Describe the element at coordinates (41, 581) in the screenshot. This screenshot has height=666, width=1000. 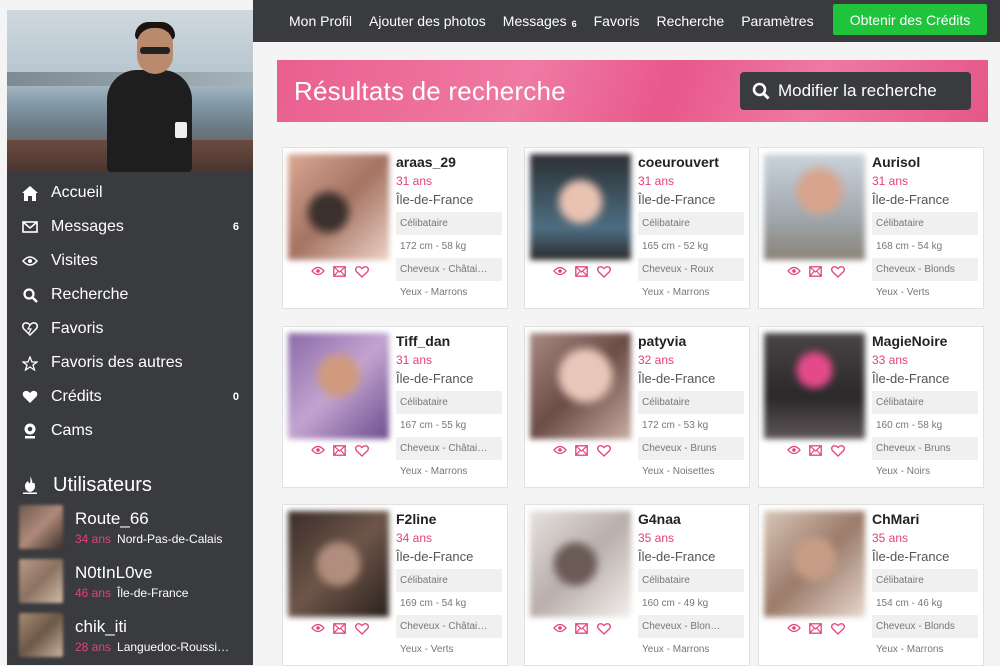
I see `avatar` at that location.